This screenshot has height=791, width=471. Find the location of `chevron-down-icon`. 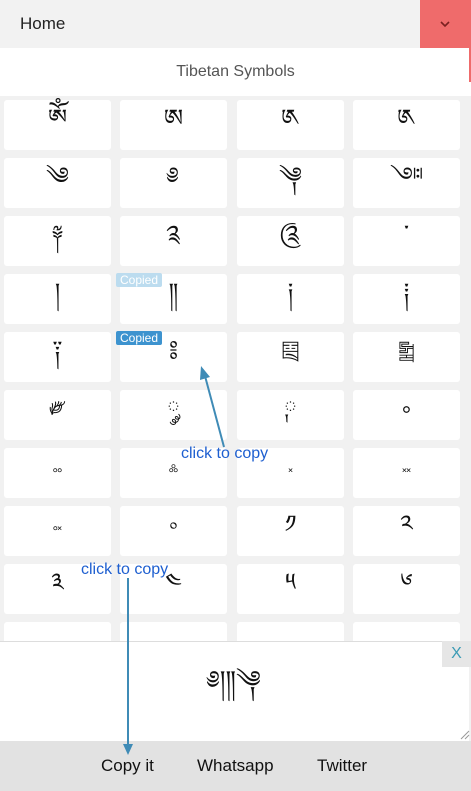

chevron-down-icon is located at coordinates (445, 24).